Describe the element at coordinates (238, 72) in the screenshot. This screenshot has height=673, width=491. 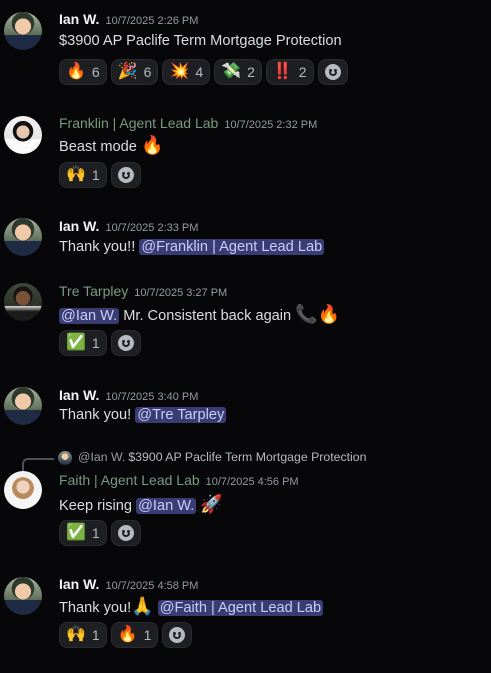
I see `reaction-money: 💸 2` at that location.